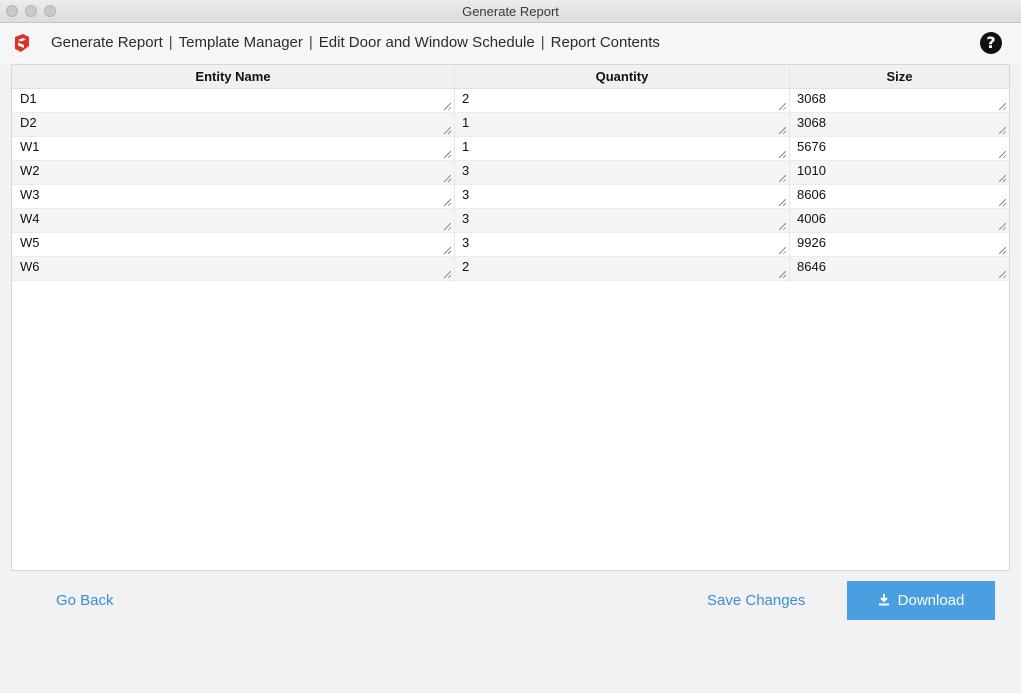 The image size is (1021, 693). I want to click on table-row: W3 3 8606, so click(510, 197).